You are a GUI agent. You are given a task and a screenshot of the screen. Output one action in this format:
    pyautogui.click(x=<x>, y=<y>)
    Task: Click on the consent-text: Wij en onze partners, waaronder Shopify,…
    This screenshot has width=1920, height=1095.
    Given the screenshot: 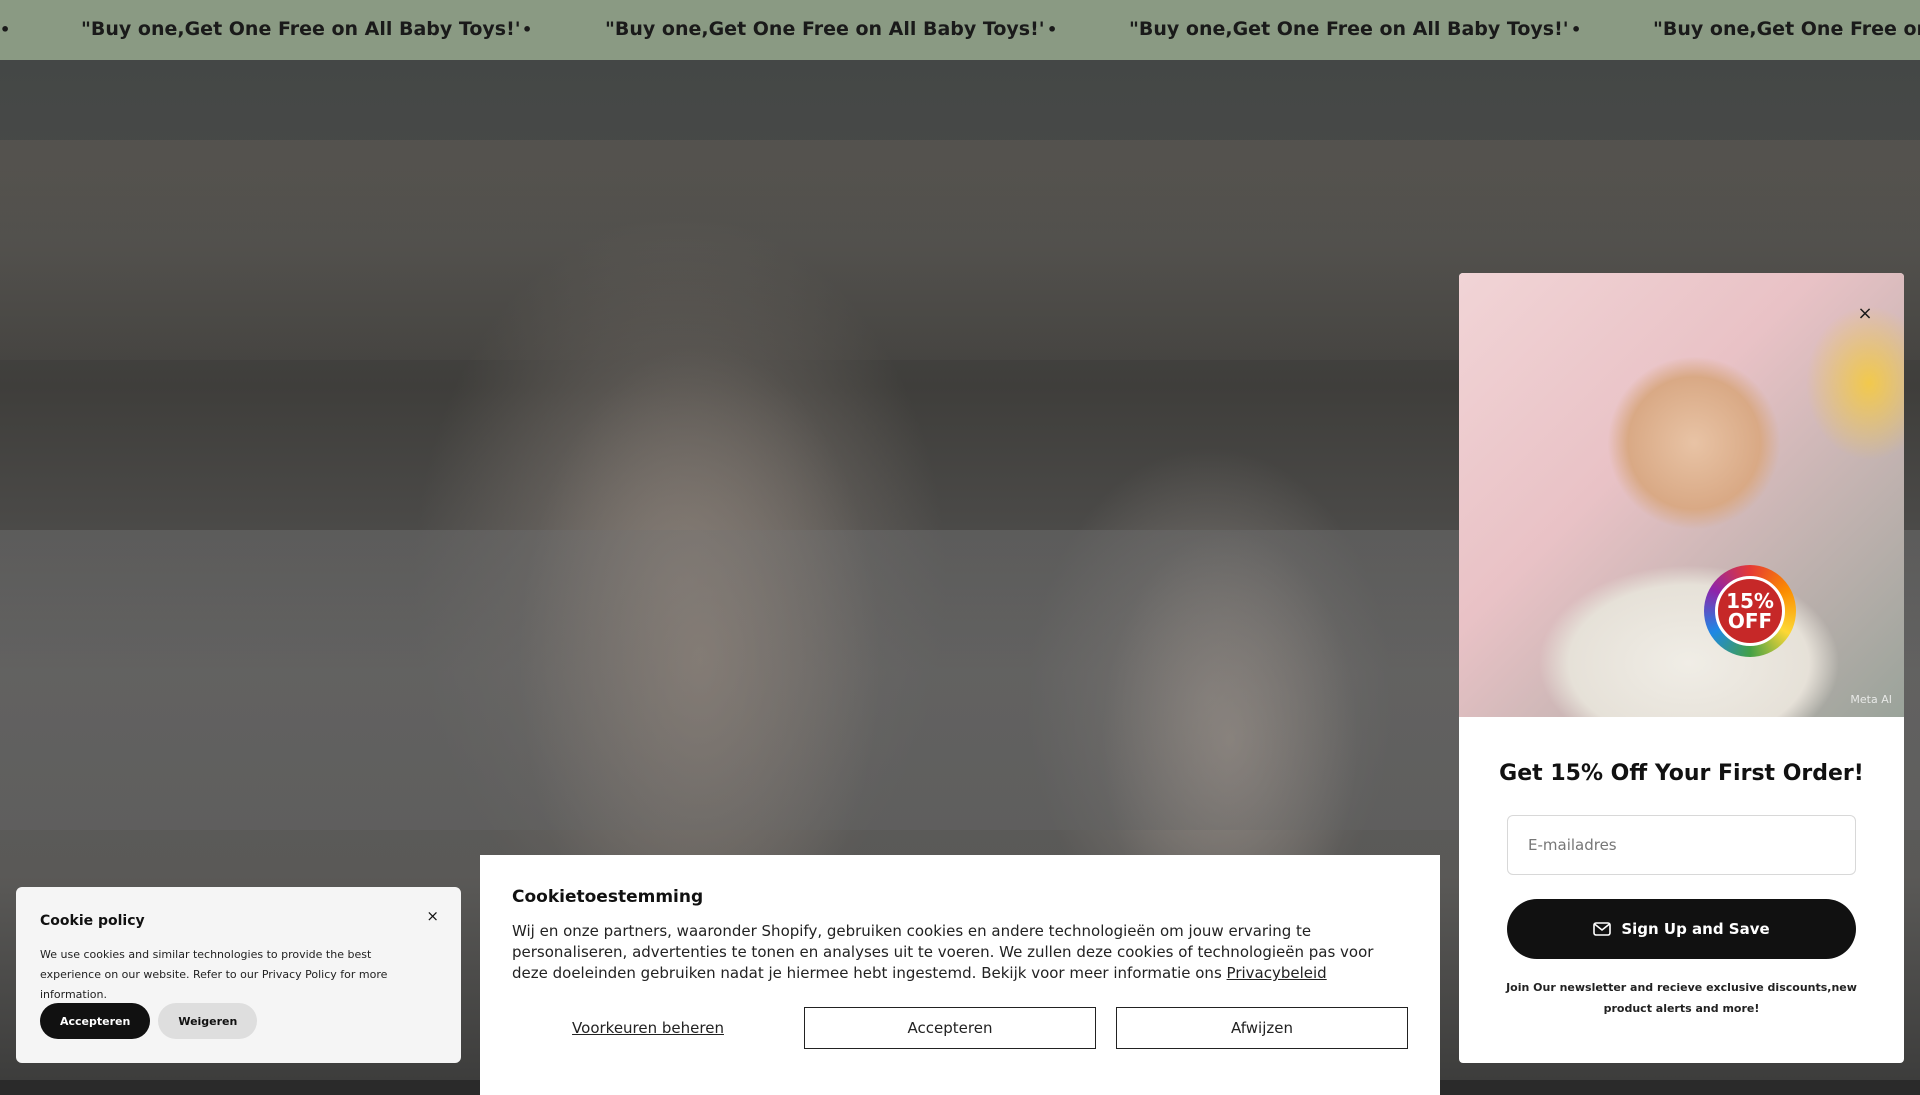 What is the action you would take?
    pyautogui.click(x=952, y=952)
    